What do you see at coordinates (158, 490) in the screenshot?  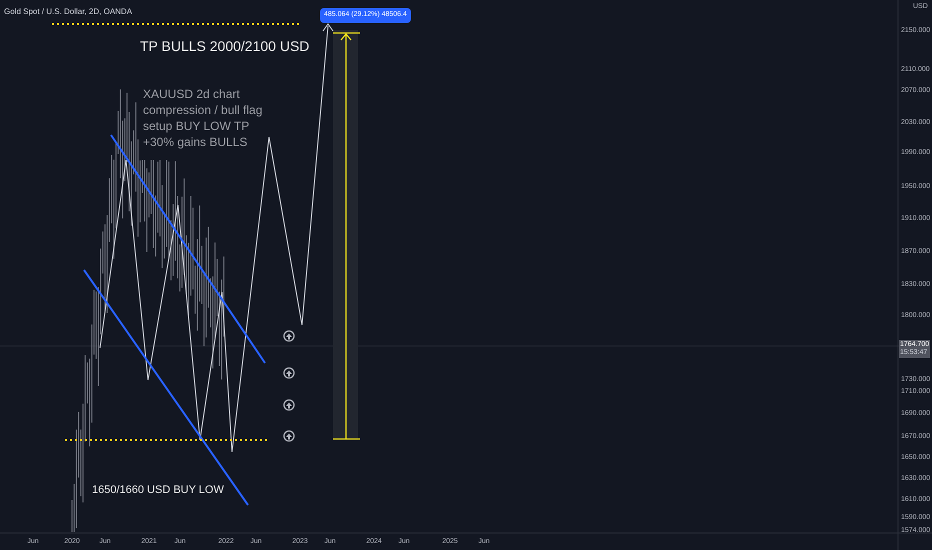 I see `chart-annotation: 1650/1660 USD BUY LOW` at bounding box center [158, 490].